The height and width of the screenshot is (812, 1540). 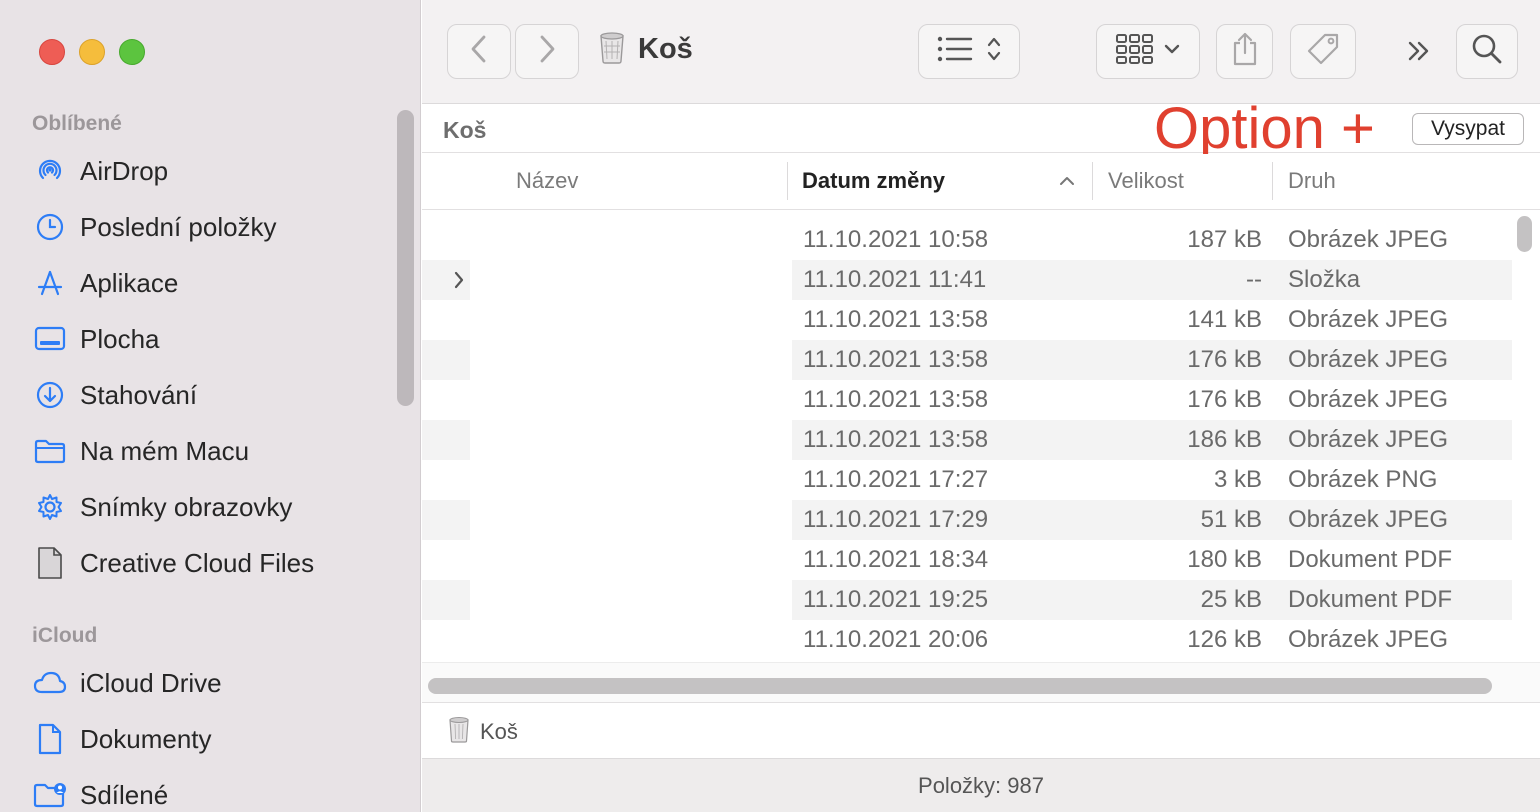 I want to click on sidebar-scrollbar, so click(x=405, y=258).